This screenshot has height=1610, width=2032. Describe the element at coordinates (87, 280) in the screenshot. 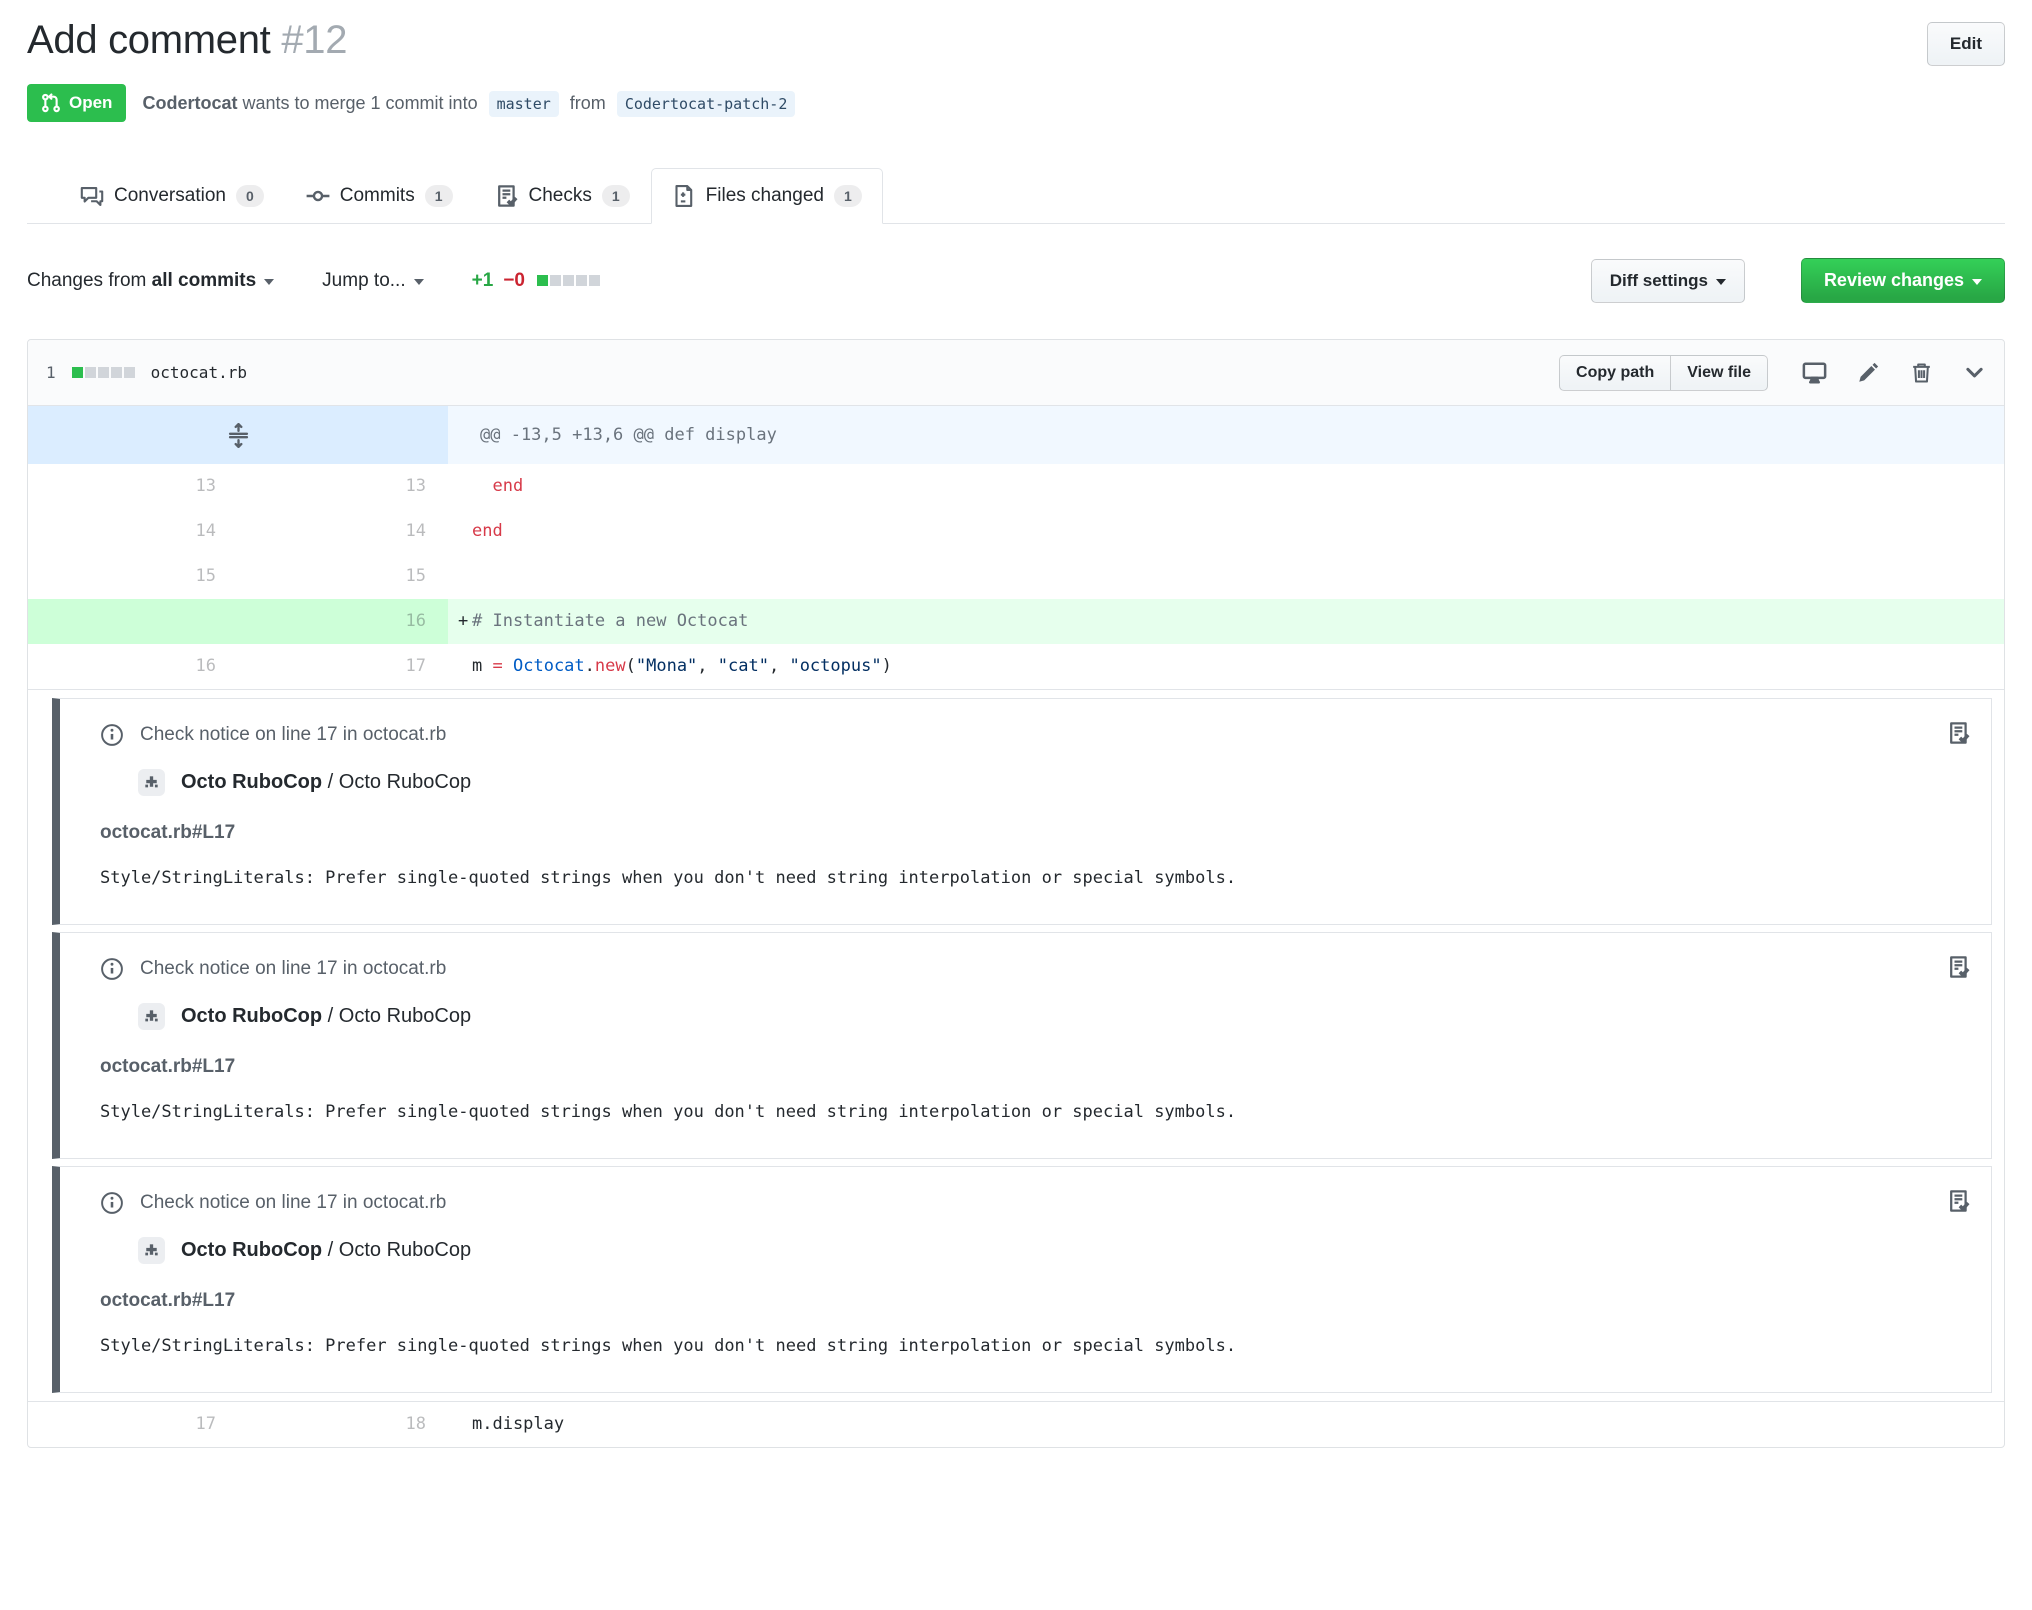

I see `changes-from-label: Changes from` at that location.